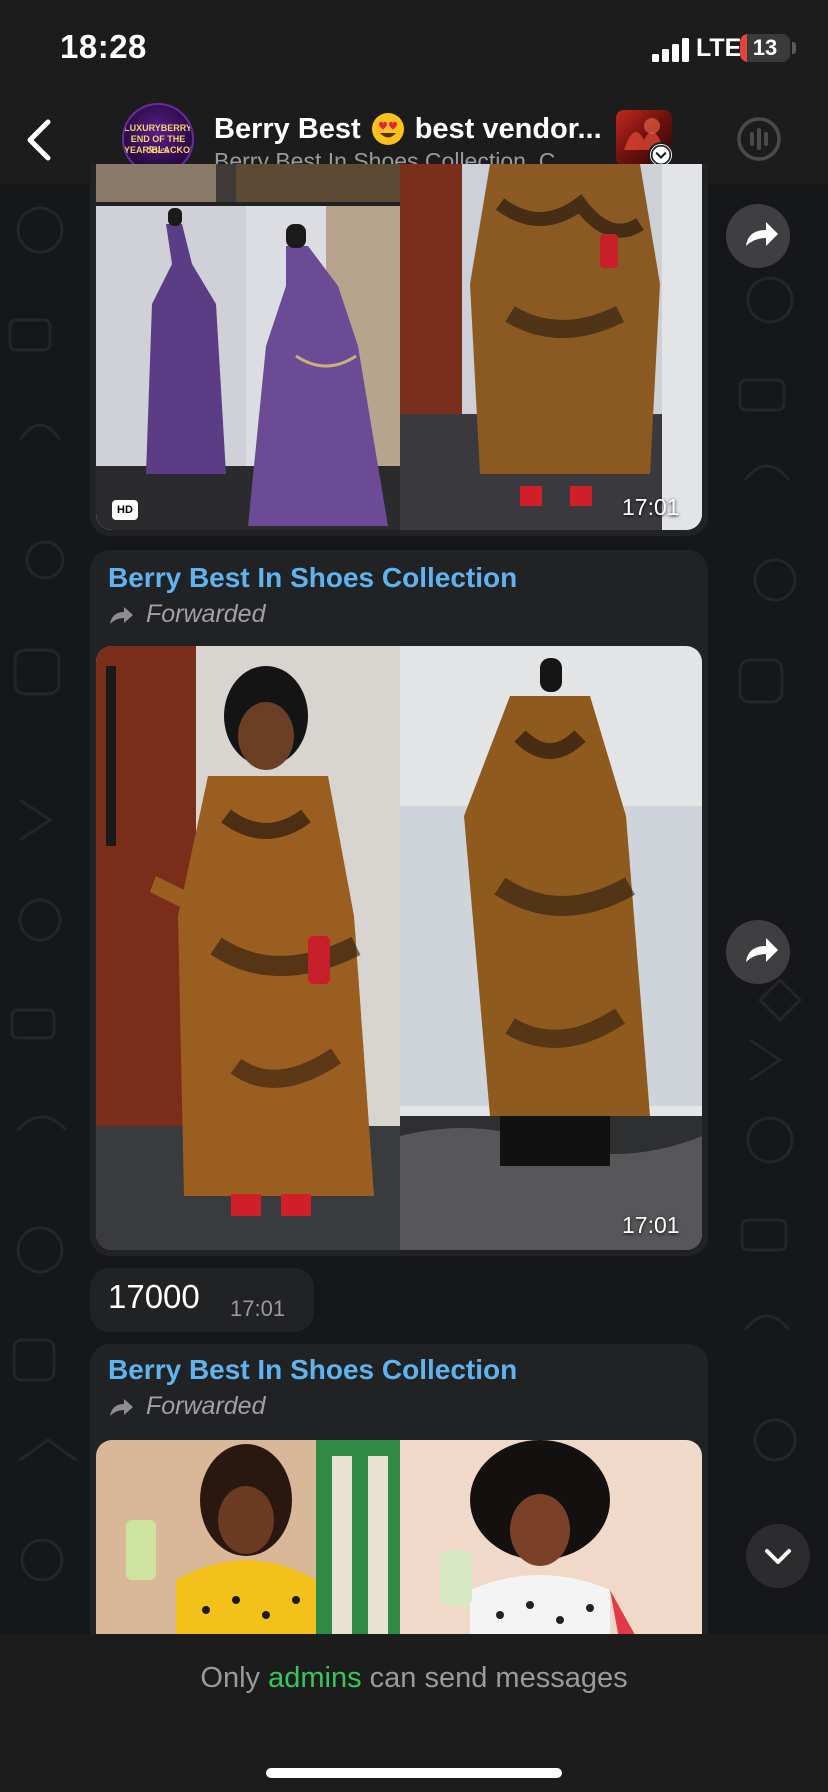  I want to click on input-area-readonly: Only admins can send messages, so click(414, 1713).